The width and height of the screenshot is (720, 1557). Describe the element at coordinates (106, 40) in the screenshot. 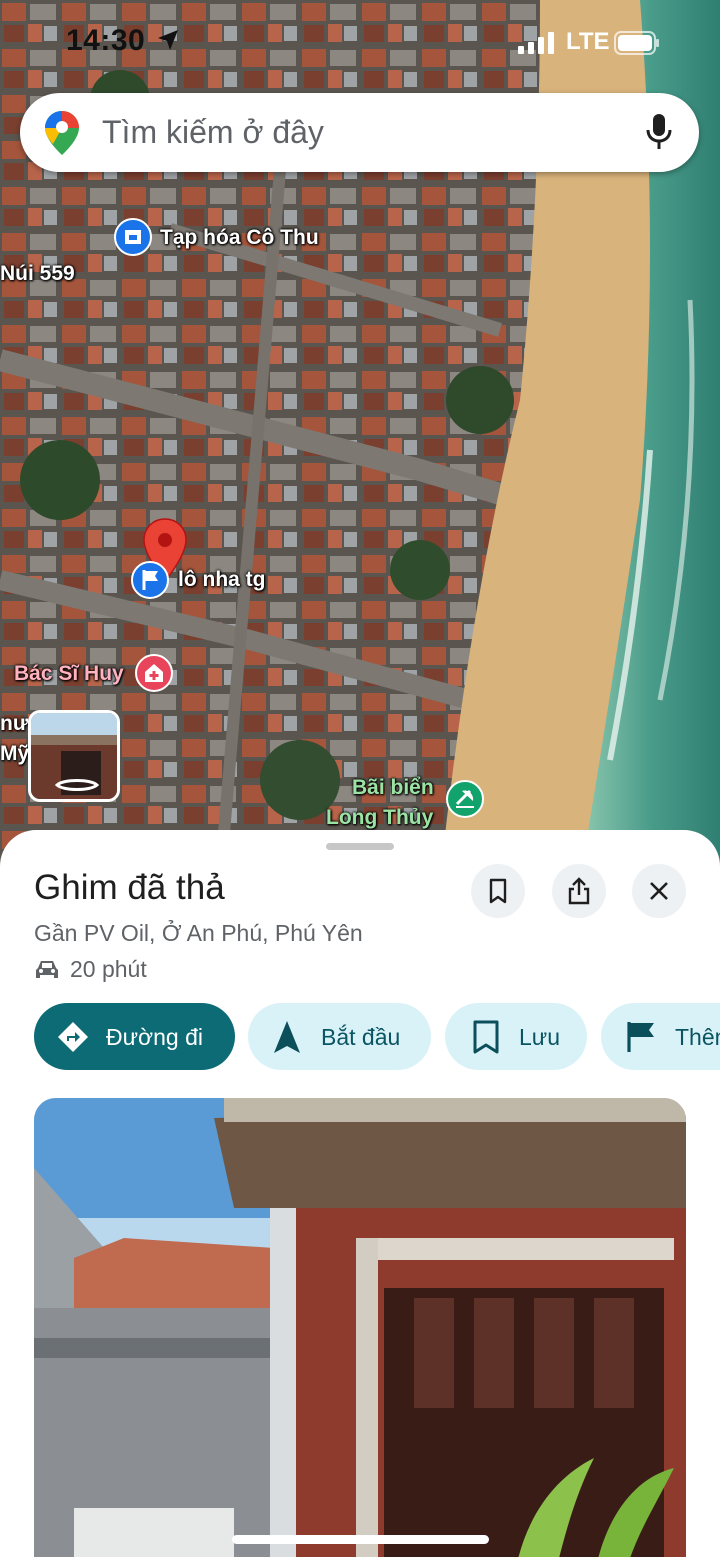

I see `status-time: 14:30` at that location.